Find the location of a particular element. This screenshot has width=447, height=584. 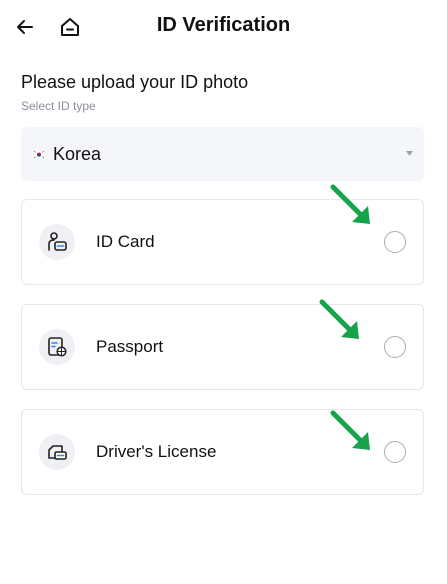

upload-heading: Please upload your ID photo is located at coordinates (135, 82).